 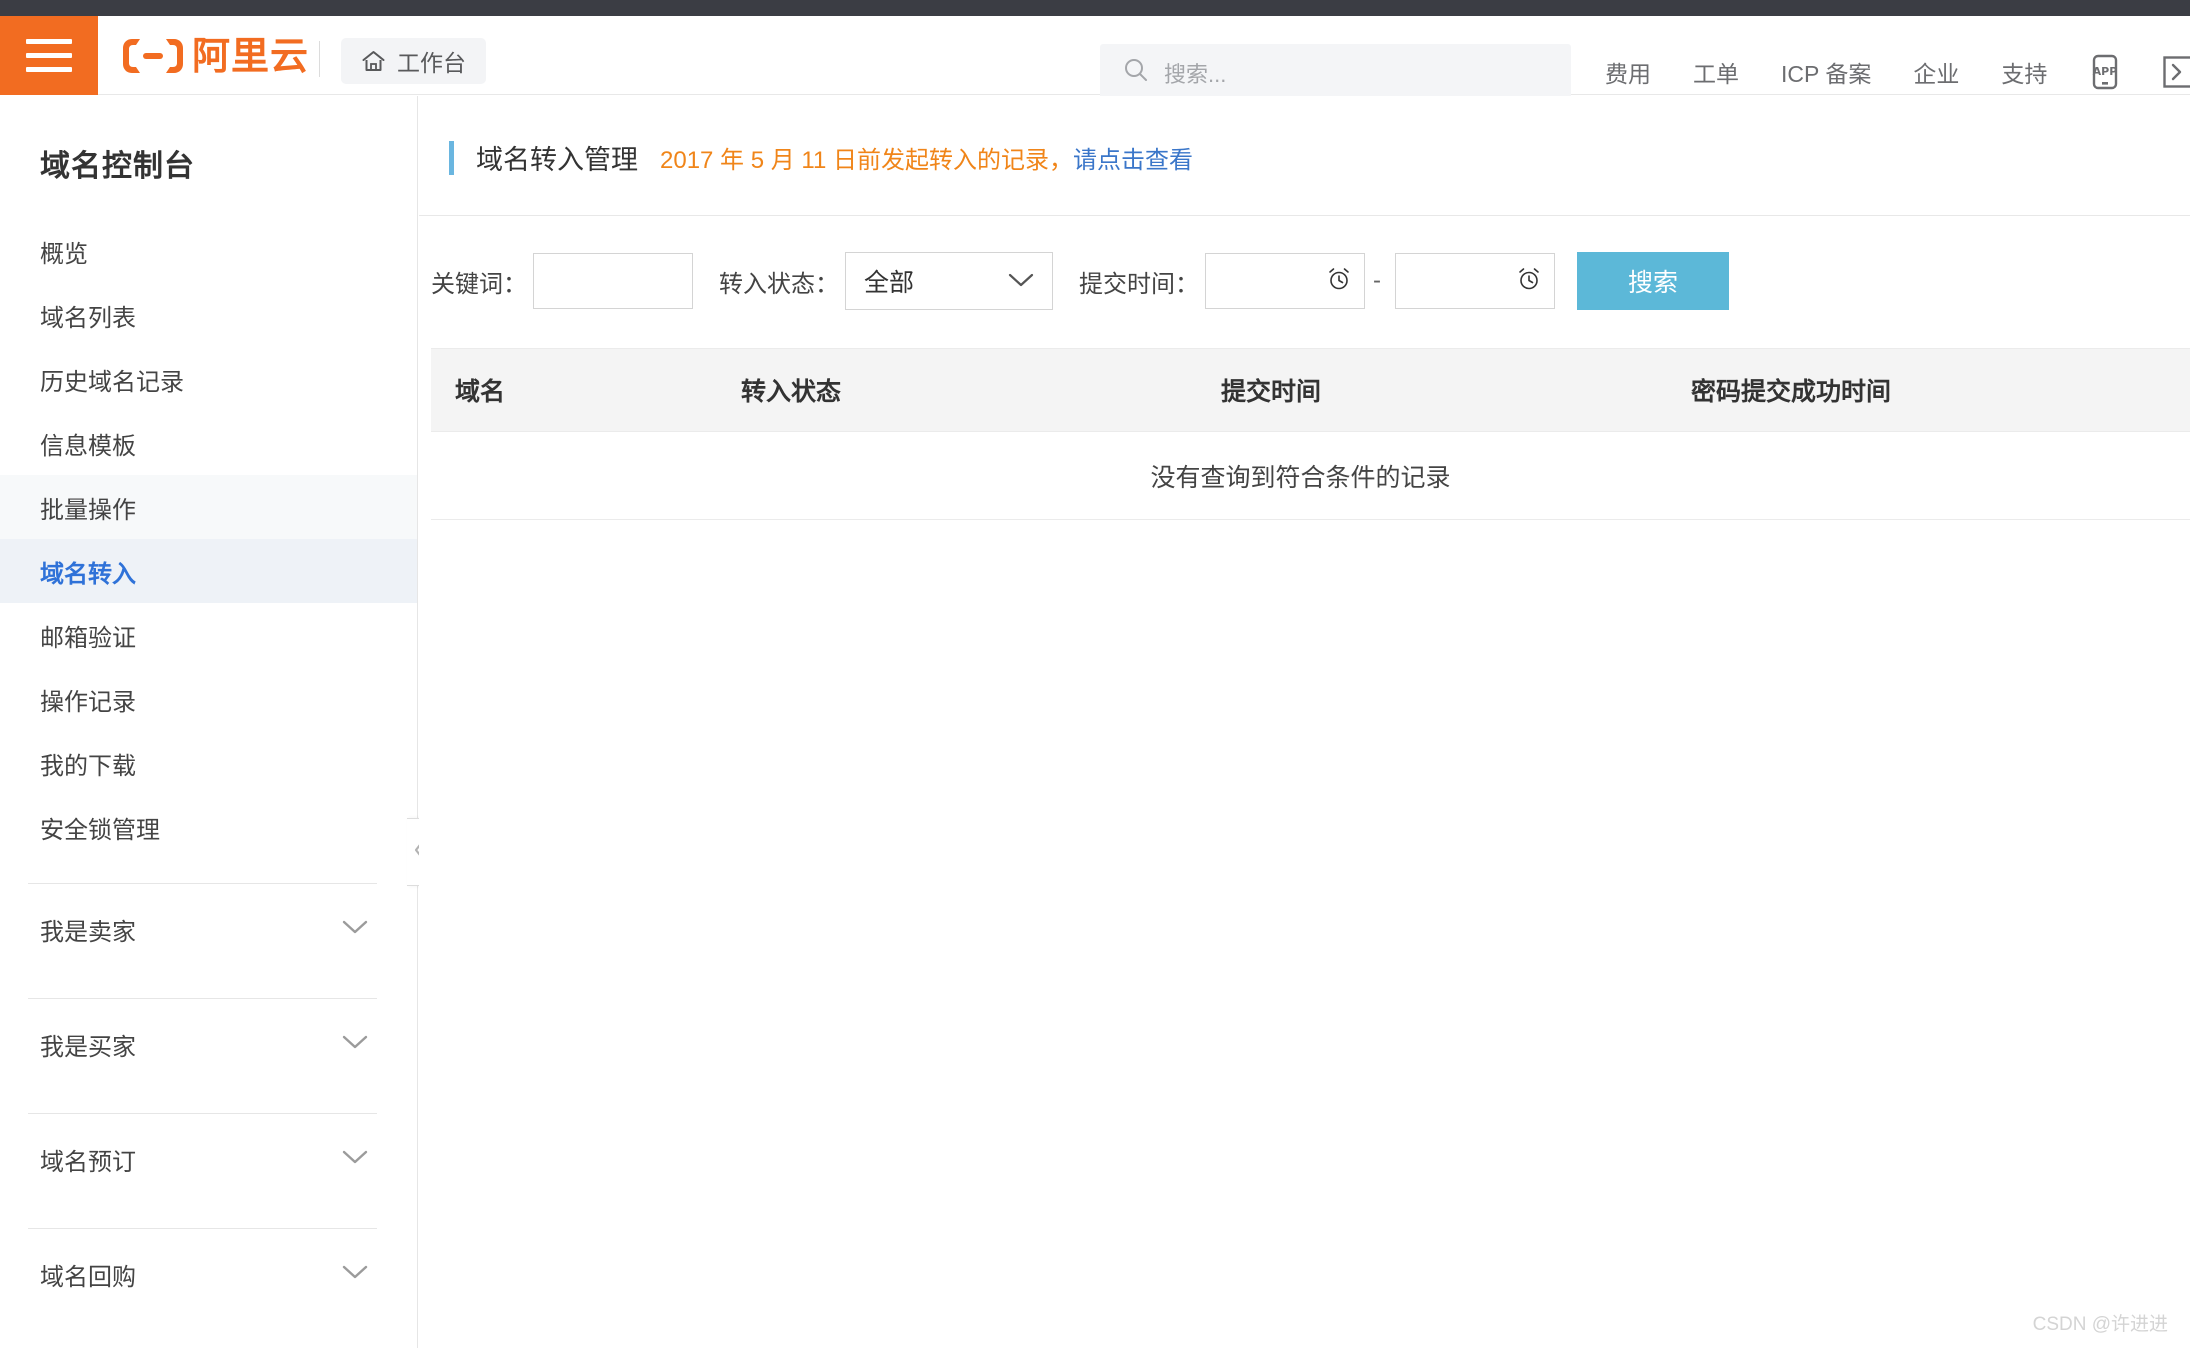 What do you see at coordinates (88, 932) in the screenshot?
I see `sidebar-group-label: 我是卖家` at bounding box center [88, 932].